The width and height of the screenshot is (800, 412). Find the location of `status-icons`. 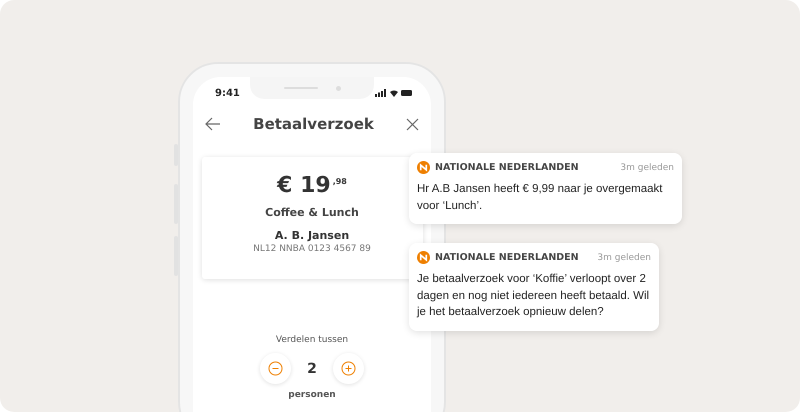

status-icons is located at coordinates (394, 93).